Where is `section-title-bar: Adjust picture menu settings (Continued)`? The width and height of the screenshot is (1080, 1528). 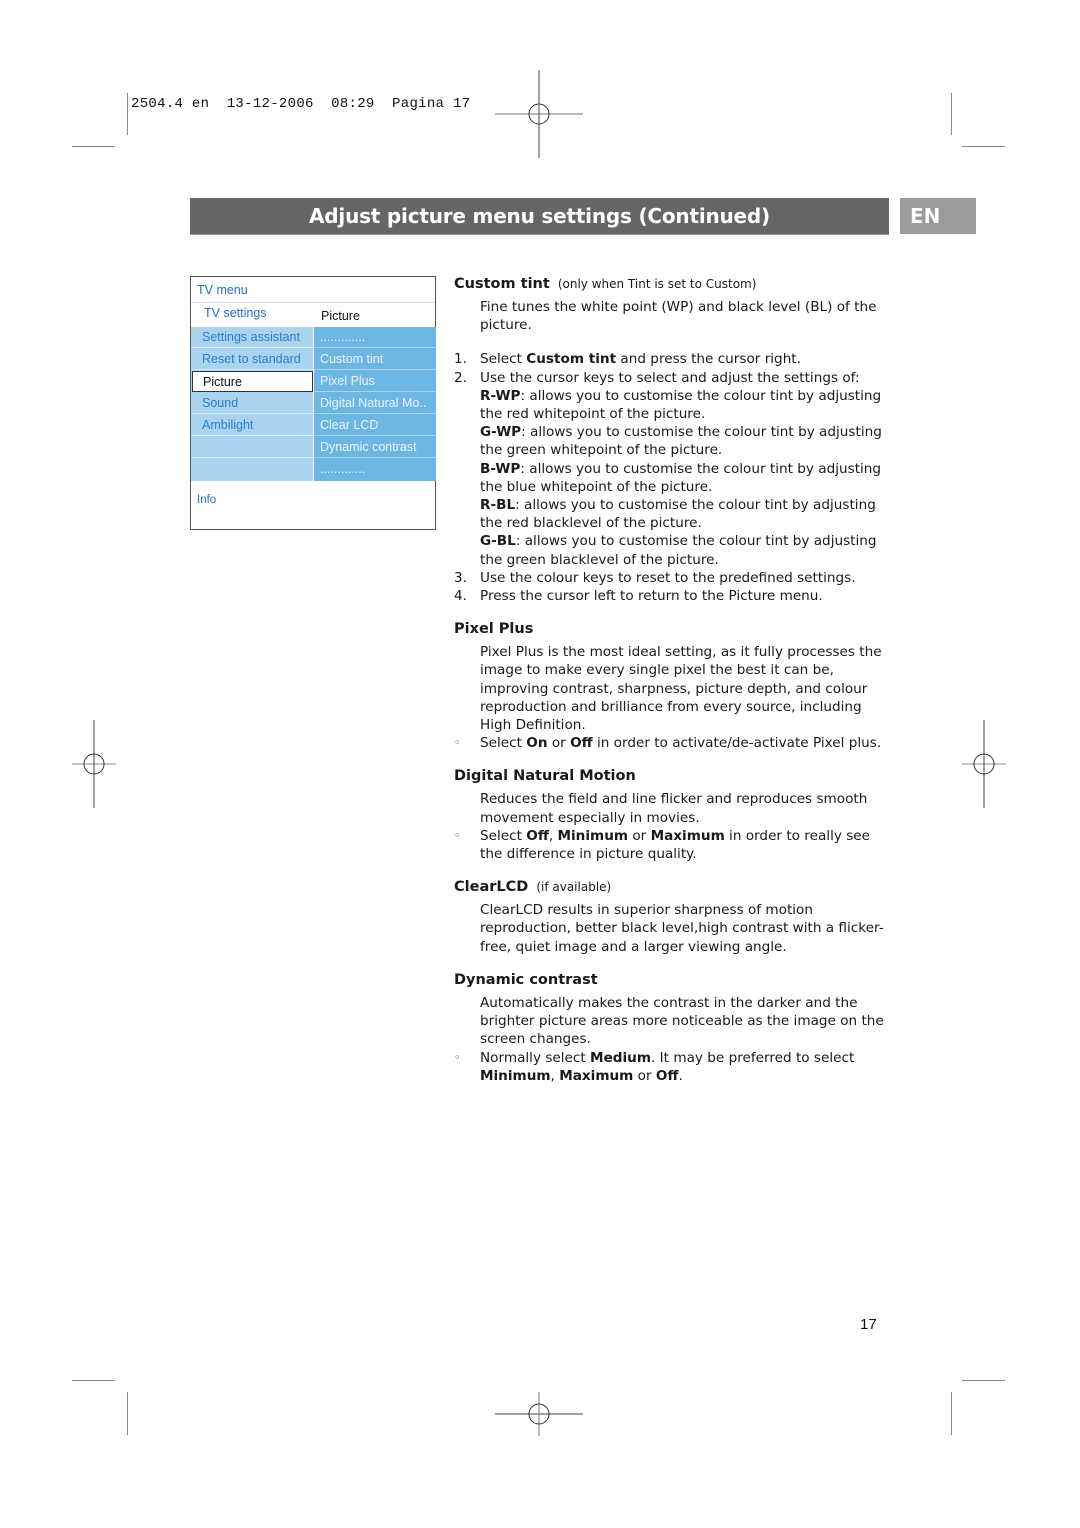 section-title-bar: Adjust picture menu settings (Continued) is located at coordinates (539, 216).